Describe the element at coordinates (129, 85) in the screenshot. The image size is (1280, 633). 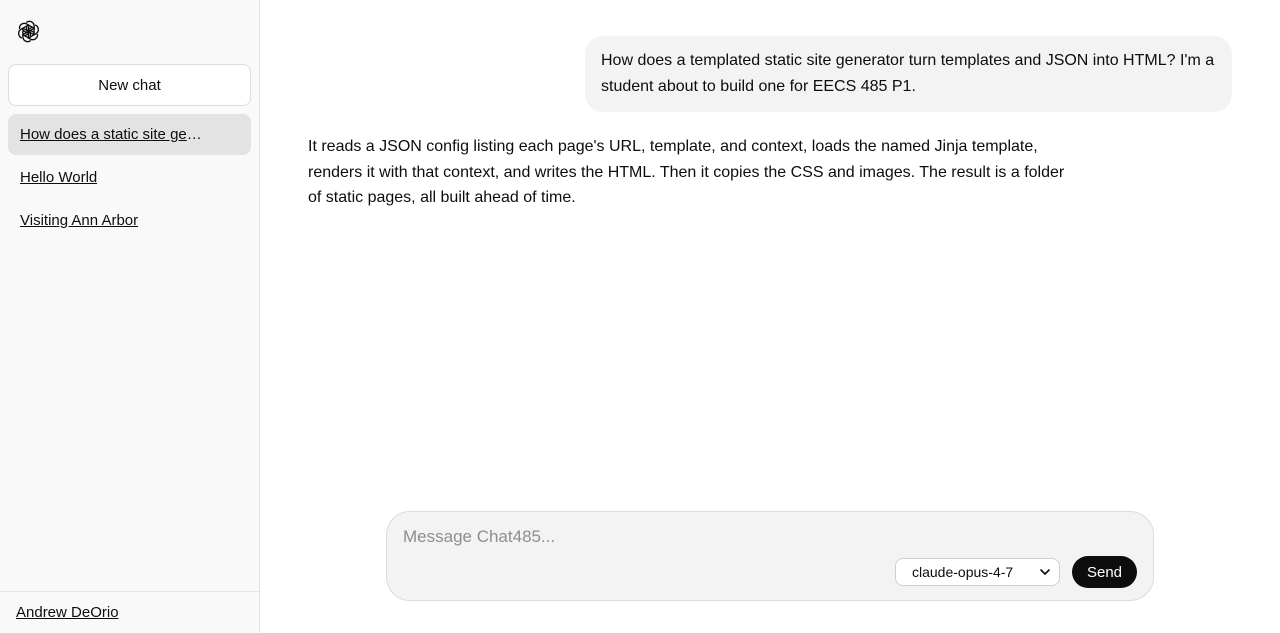
I see `new-chat-button: New chat` at that location.